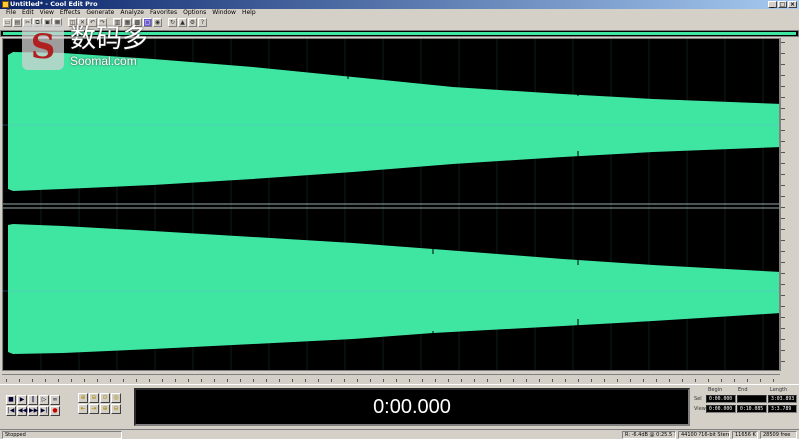 This screenshot has height=439, width=799. I want to click on settings-icon: ⚙, so click(192, 22).